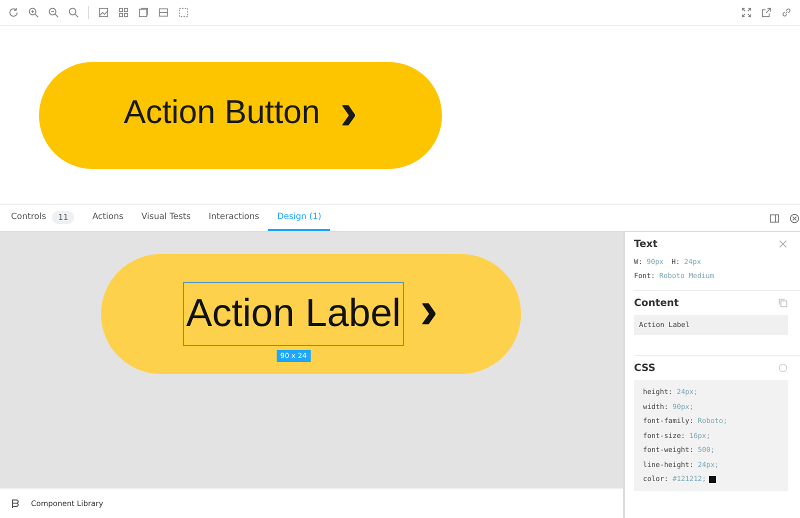 The height and width of the screenshot is (518, 800). I want to click on tab: Actions, so click(107, 218).